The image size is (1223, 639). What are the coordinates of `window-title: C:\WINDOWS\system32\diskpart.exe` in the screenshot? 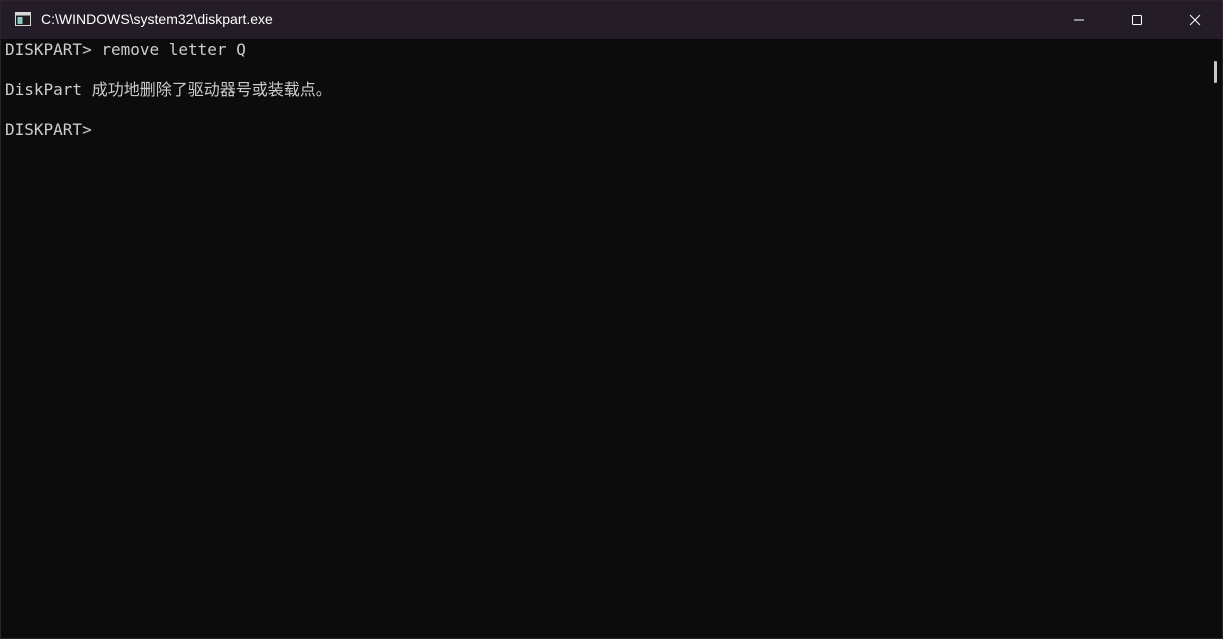 It's located at (157, 19).